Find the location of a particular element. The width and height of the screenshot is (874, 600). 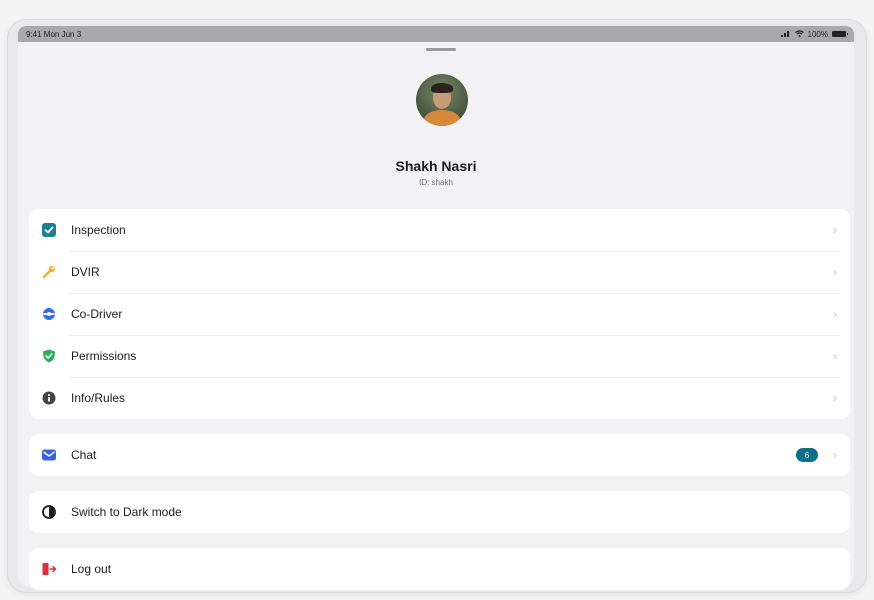

menu-item-permissions: Permissions › is located at coordinates (439, 356).